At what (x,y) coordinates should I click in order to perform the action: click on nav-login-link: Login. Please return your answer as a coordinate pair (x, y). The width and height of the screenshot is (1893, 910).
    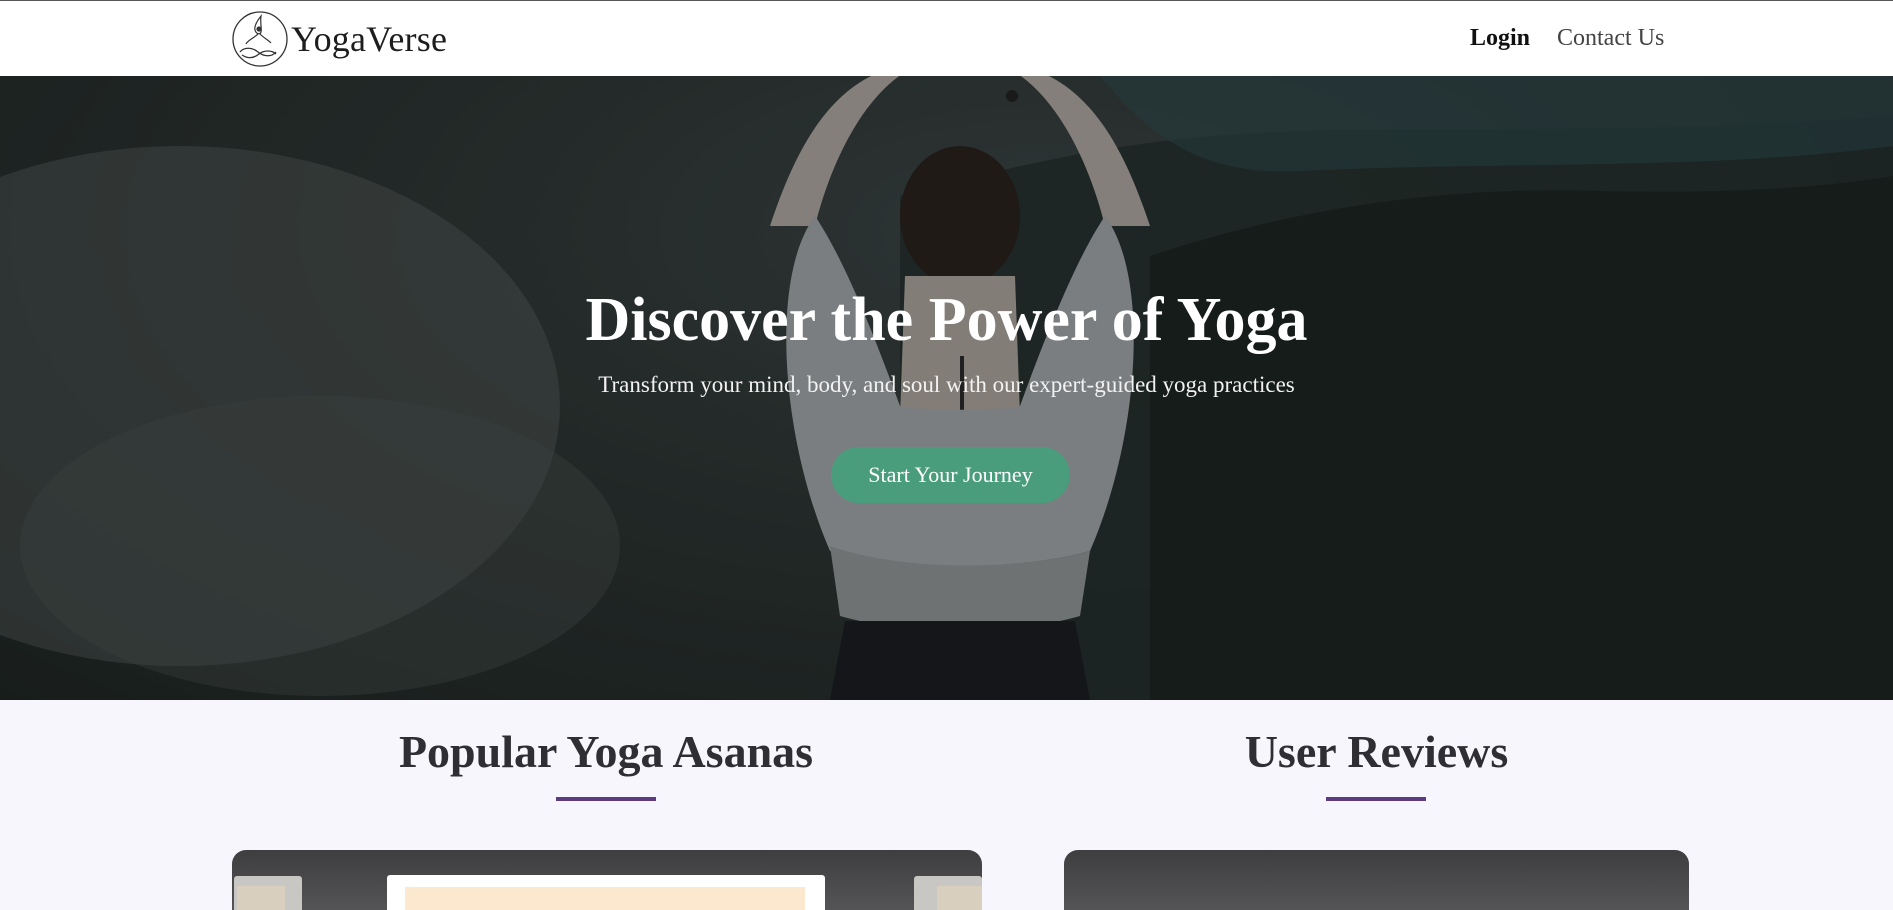
    Looking at the image, I should click on (1500, 38).